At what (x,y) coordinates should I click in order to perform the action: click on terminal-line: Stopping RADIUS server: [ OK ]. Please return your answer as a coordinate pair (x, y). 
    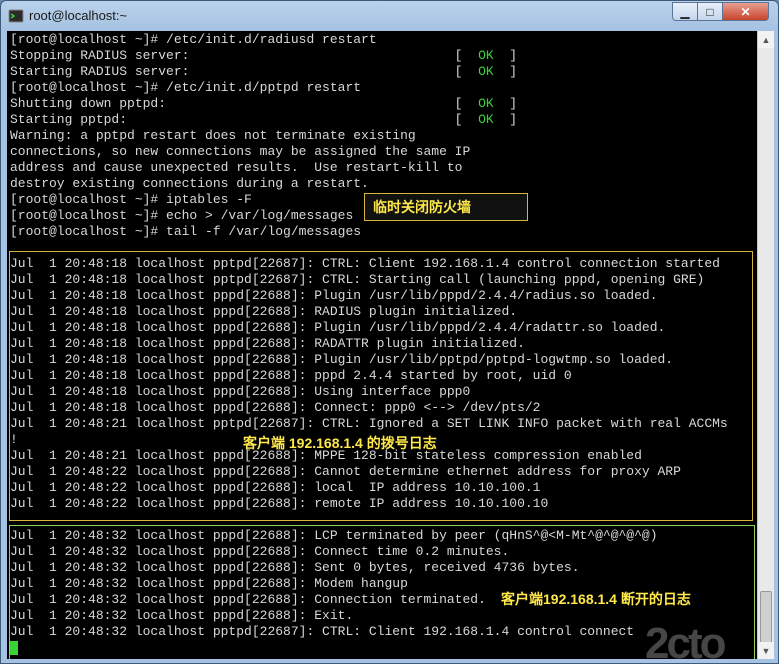
    Looking at the image, I should click on (263, 56).